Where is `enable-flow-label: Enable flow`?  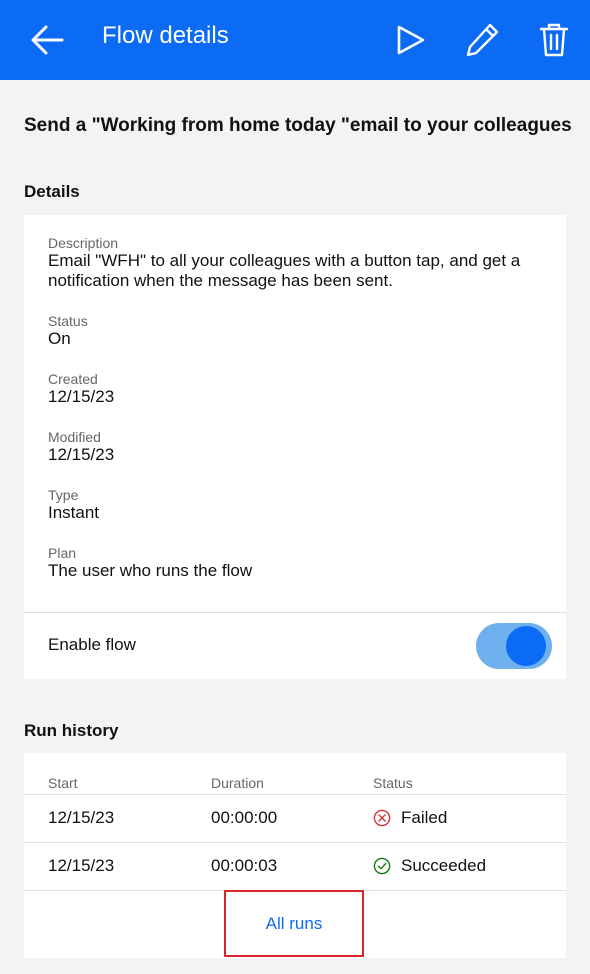 enable-flow-label: Enable flow is located at coordinates (92, 644).